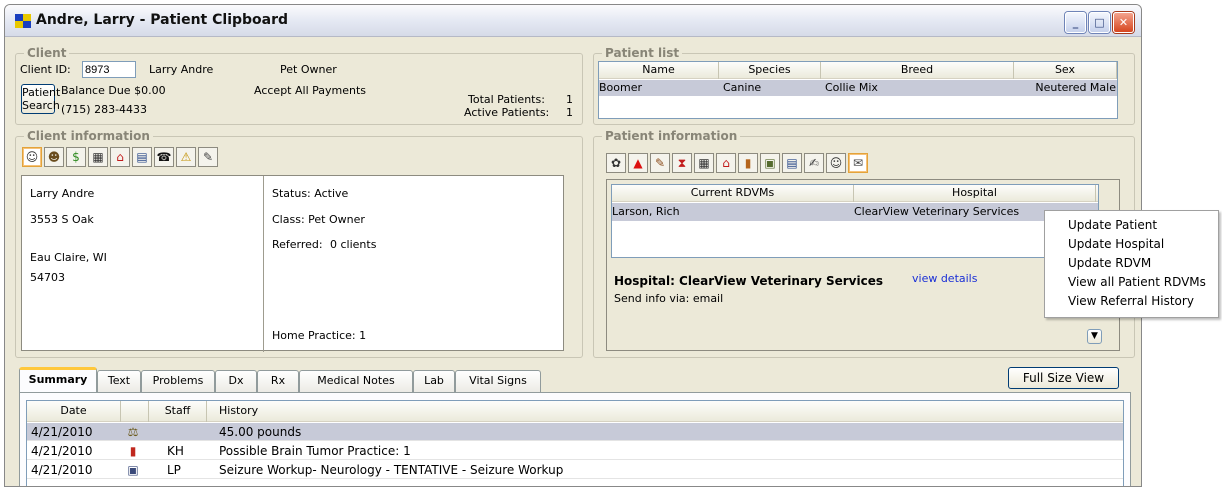  I want to click on phone-icon: ☎, so click(164, 157).